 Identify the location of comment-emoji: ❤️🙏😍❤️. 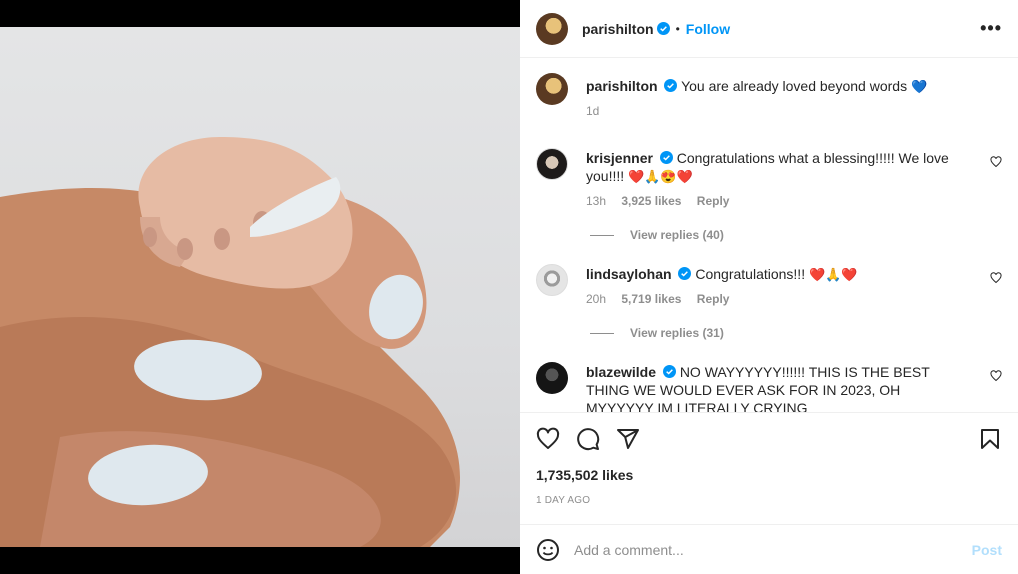
(660, 176).